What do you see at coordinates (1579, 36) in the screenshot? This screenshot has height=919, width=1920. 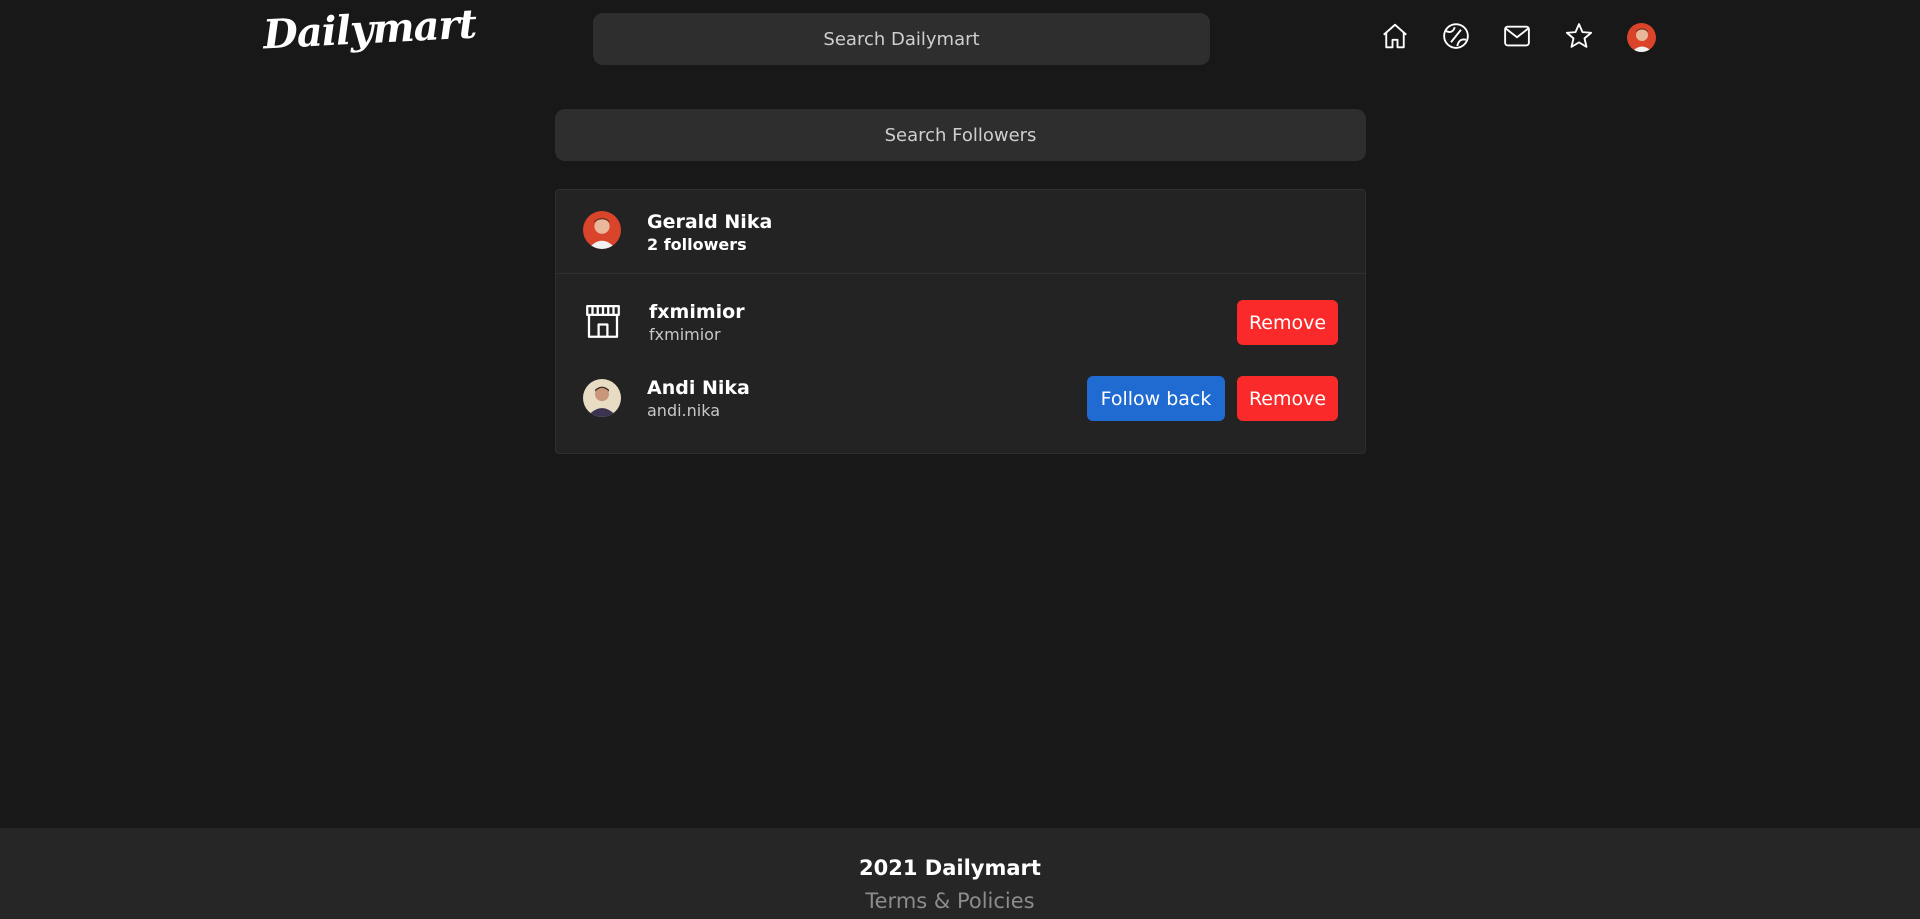 I see `star-icon` at bounding box center [1579, 36].